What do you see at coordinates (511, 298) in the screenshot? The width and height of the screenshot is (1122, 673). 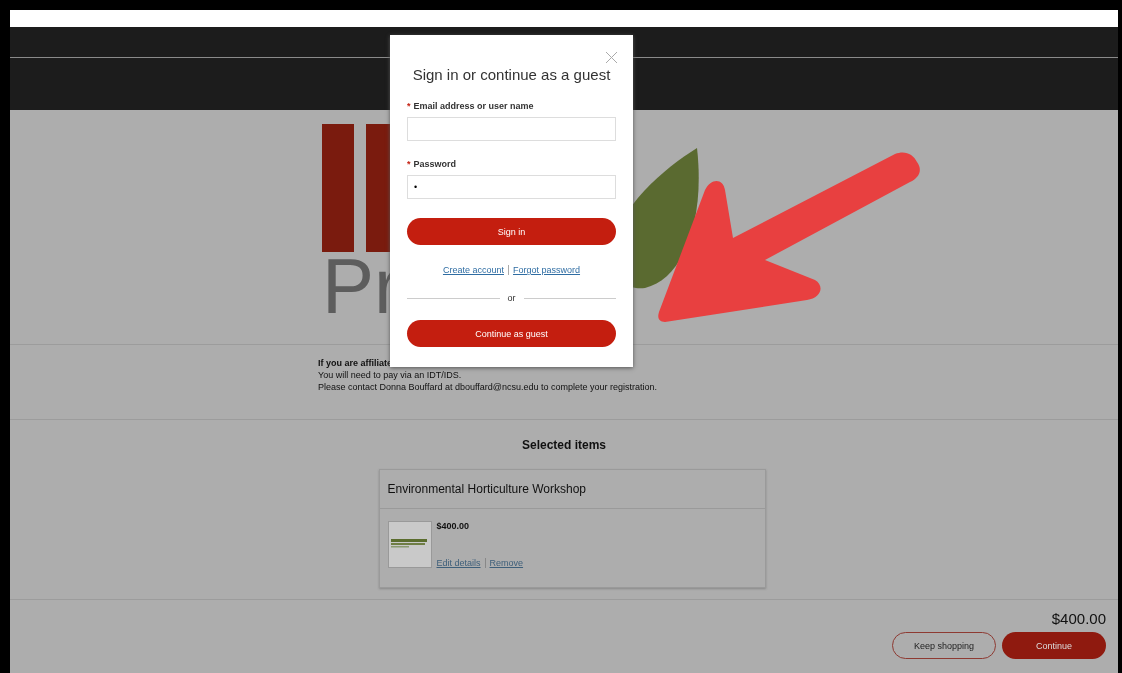 I see `or-separator: or` at bounding box center [511, 298].